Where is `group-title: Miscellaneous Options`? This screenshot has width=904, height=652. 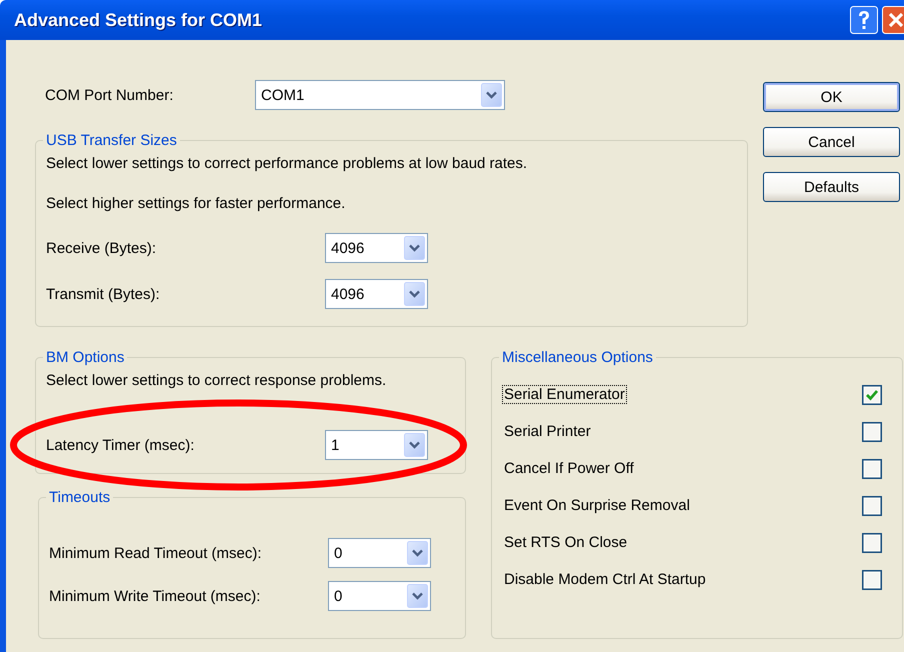
group-title: Miscellaneous Options is located at coordinates (577, 357).